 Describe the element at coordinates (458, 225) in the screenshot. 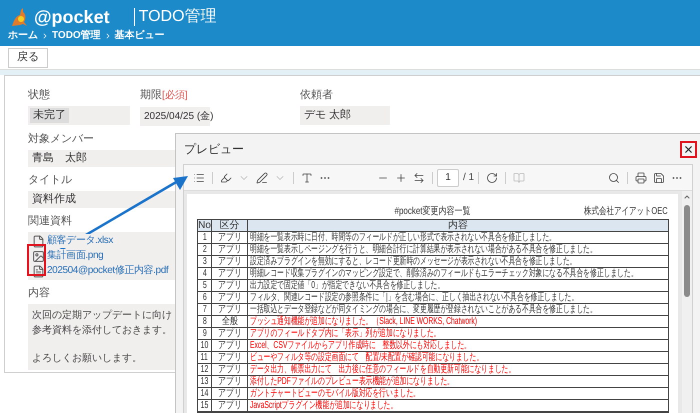

I see `column-header: 内容` at that location.